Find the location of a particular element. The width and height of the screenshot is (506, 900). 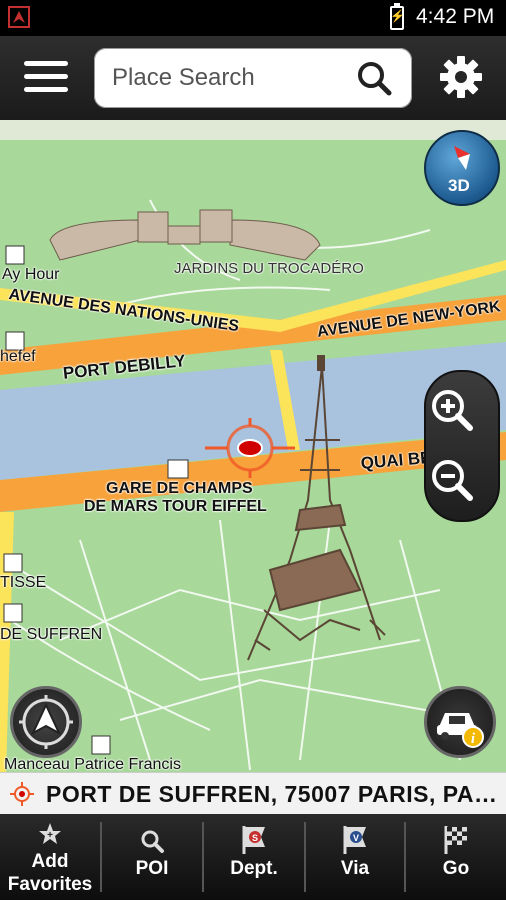

star-add-icon: + is located at coordinates (50, 833).